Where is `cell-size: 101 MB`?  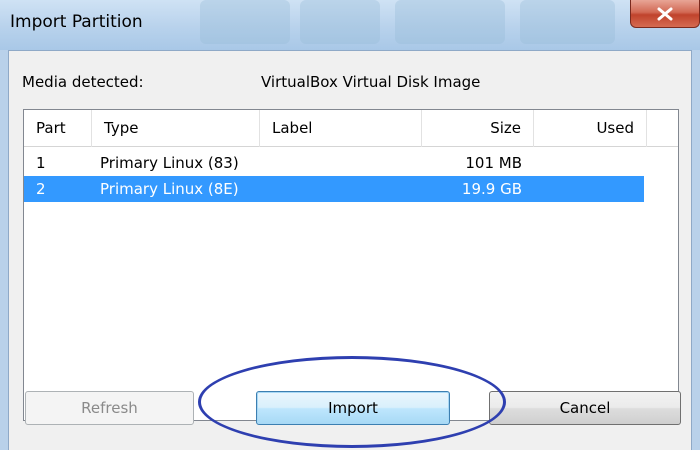
cell-size: 101 MB is located at coordinates (493, 163).